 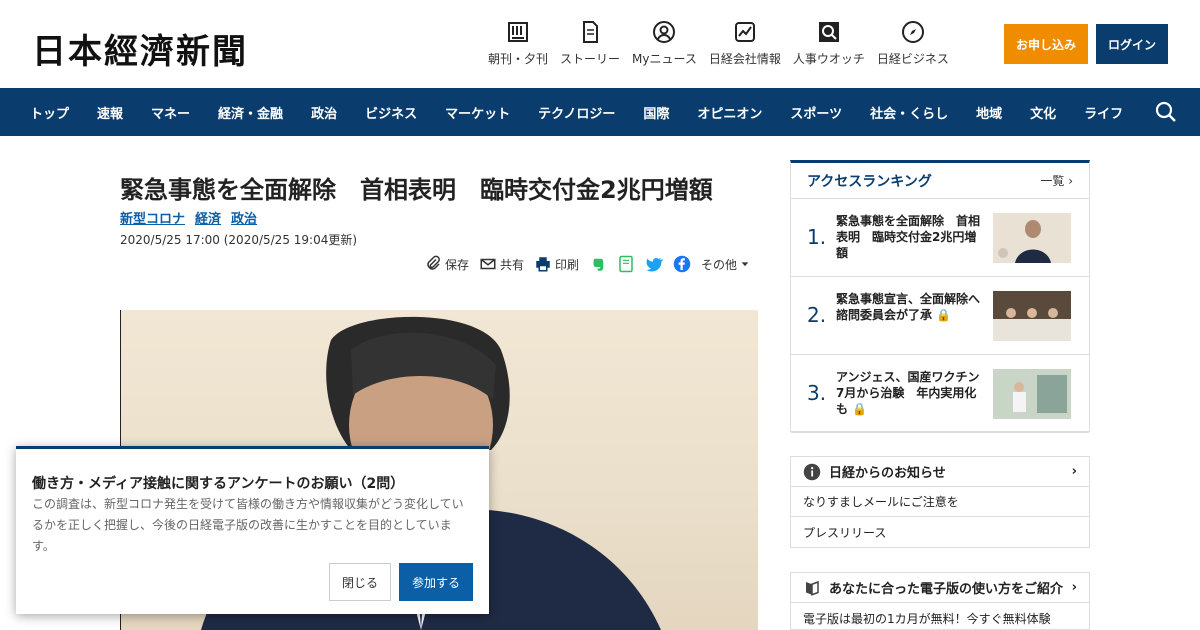 What do you see at coordinates (745, 264) in the screenshot?
I see `caret-down-icon` at bounding box center [745, 264].